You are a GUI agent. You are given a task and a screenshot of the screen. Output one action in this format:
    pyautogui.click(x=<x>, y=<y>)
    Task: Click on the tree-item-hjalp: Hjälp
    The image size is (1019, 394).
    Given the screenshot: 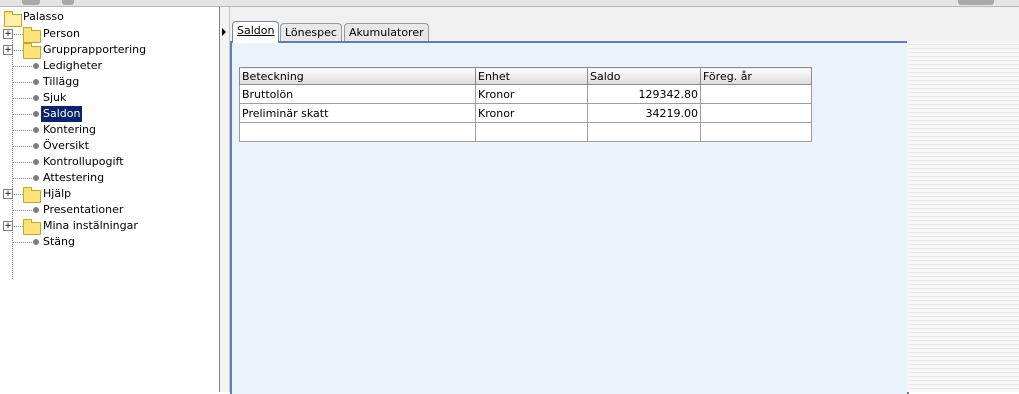 What is the action you would take?
    pyautogui.click(x=105, y=194)
    